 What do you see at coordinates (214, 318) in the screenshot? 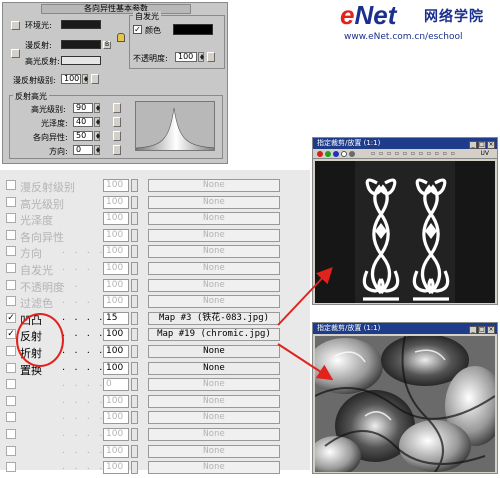
I see `map-slot-button: Map #3 (铁花-083.jpg)` at bounding box center [214, 318].